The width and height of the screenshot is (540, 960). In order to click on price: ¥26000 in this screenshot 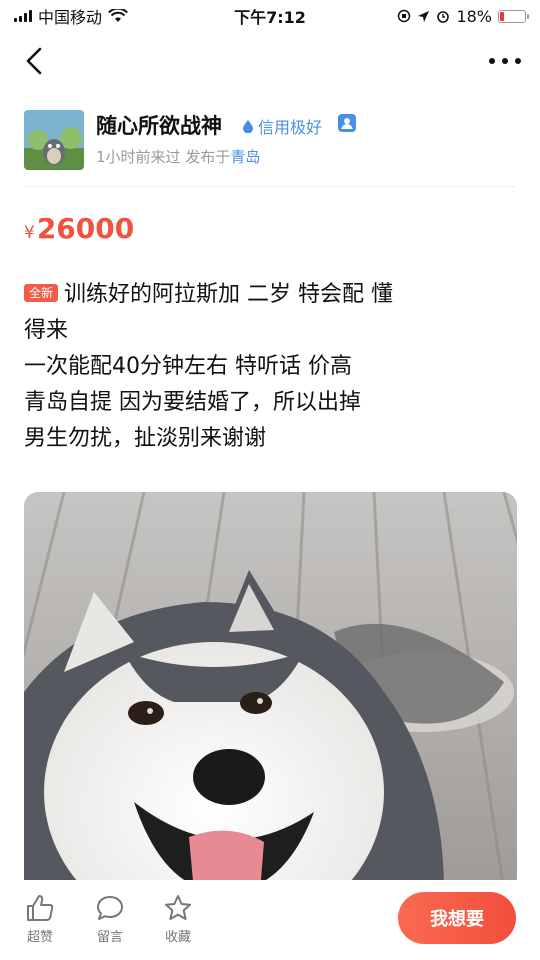, I will do `click(79, 228)`.